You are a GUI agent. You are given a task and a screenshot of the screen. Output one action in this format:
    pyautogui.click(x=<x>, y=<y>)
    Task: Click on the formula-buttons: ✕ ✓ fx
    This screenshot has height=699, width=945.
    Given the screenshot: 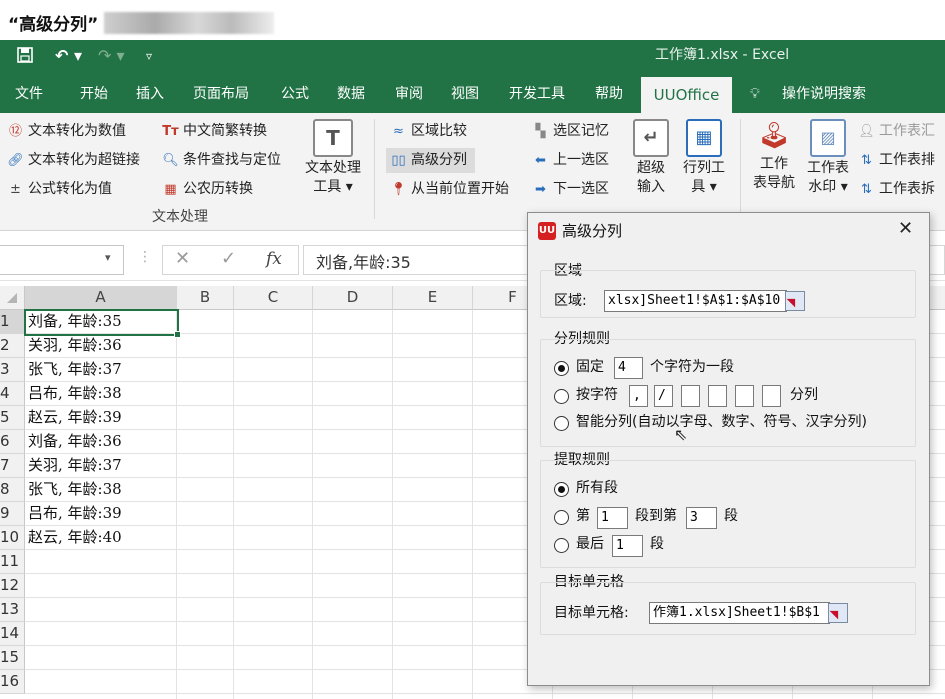 What is the action you would take?
    pyautogui.click(x=230, y=260)
    